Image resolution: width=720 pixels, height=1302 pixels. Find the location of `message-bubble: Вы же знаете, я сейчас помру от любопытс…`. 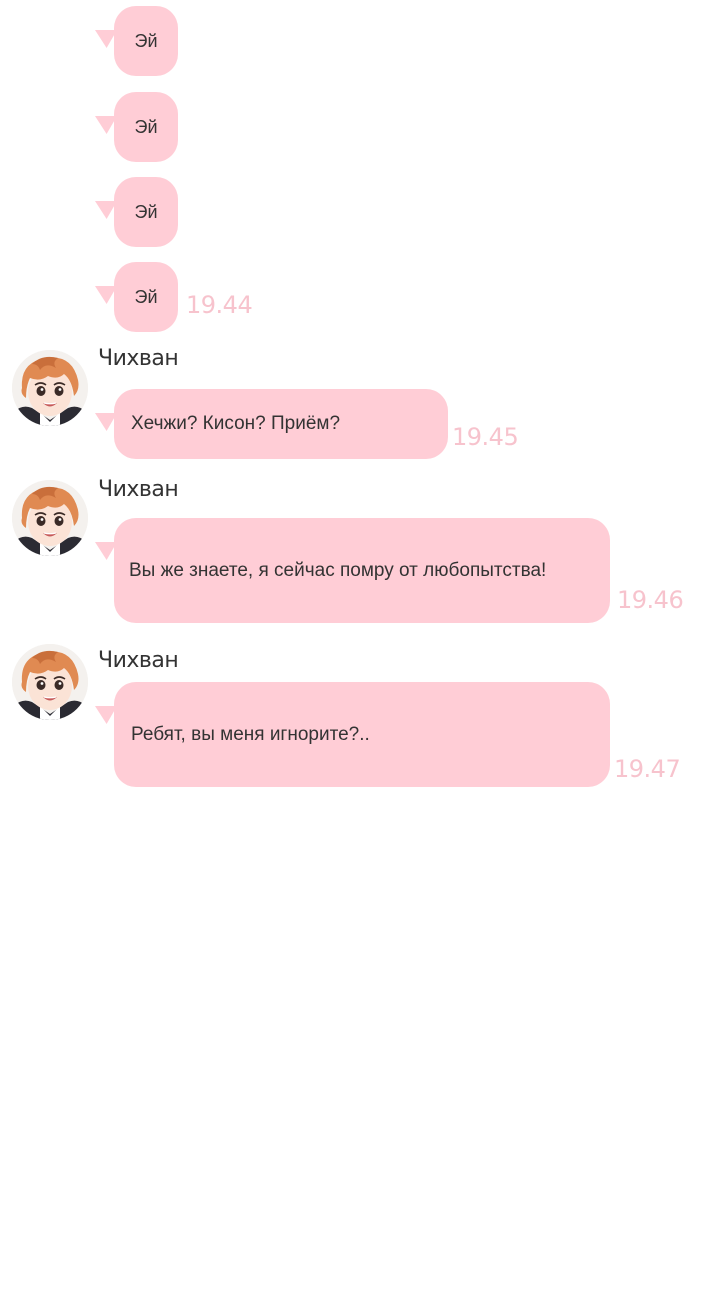

message-bubble: Вы же знаете, я сейчас помру от любопытс… is located at coordinates (347, 570).